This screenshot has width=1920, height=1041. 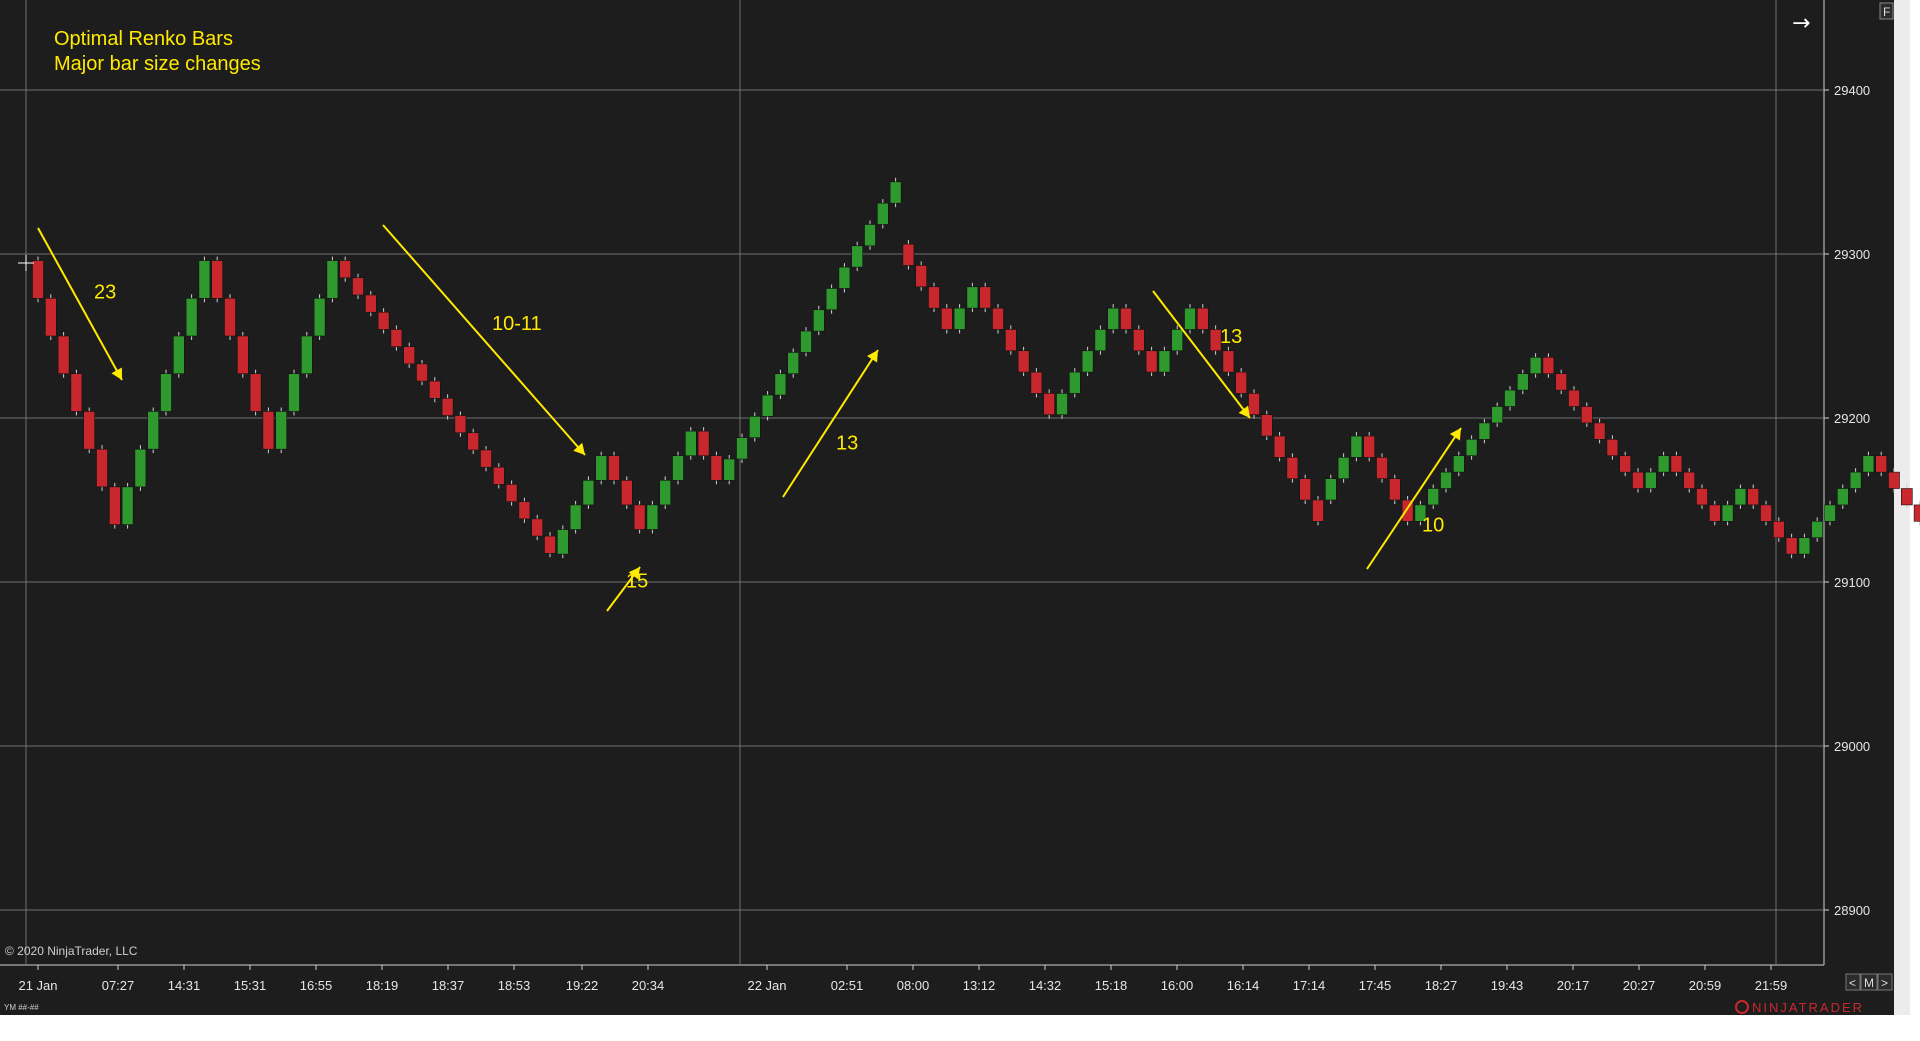 What do you see at coordinates (105, 293) in the screenshot?
I see `bar-size-label: 23` at bounding box center [105, 293].